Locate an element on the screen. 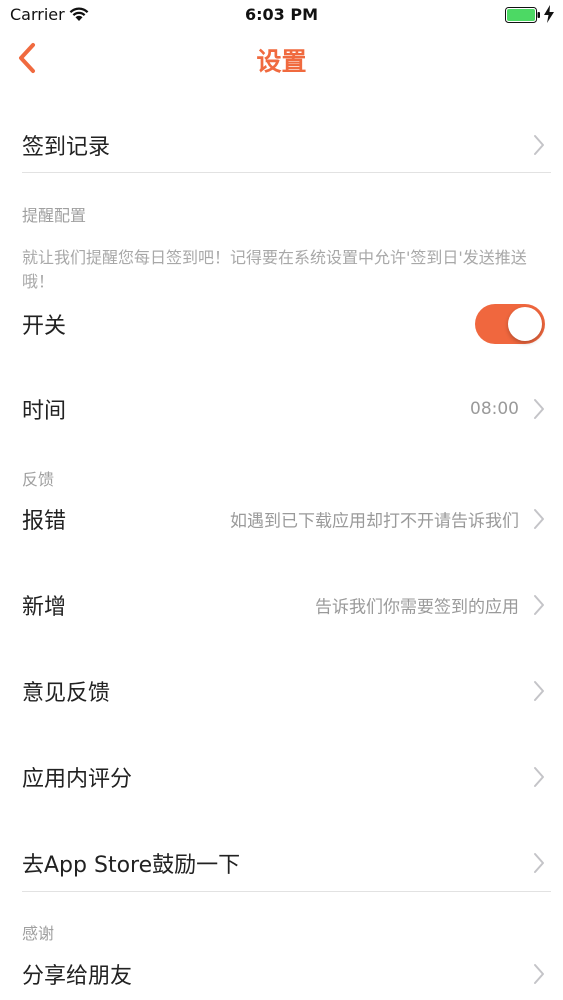 This screenshot has height=1000, width=563. navigation-bar: 设置 is located at coordinates (281, 58).